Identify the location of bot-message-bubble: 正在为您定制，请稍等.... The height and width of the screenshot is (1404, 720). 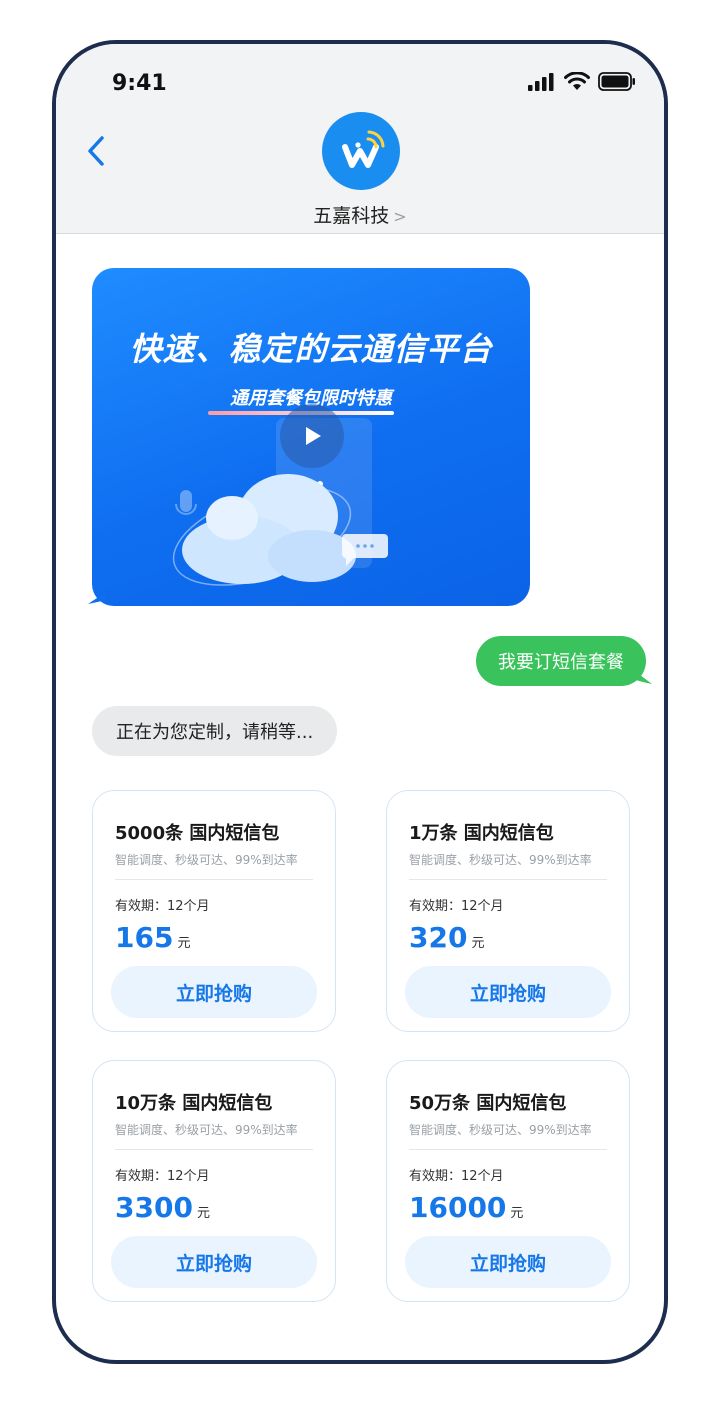
(215, 731).